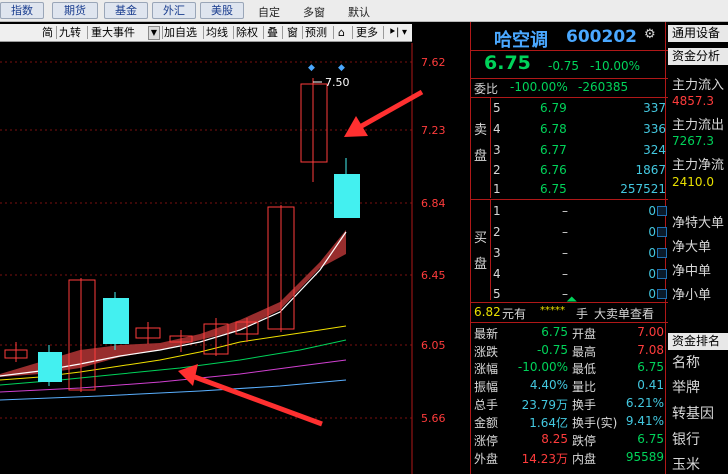 This screenshot has width=728, height=474. I want to click on order-price: 6.82, so click(487, 312).